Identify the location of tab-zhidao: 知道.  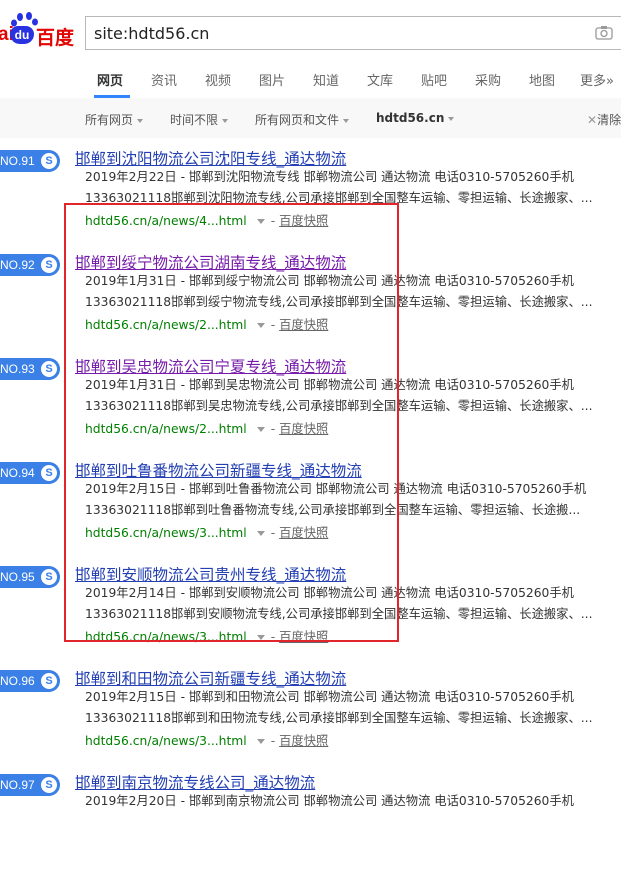
(326, 79).